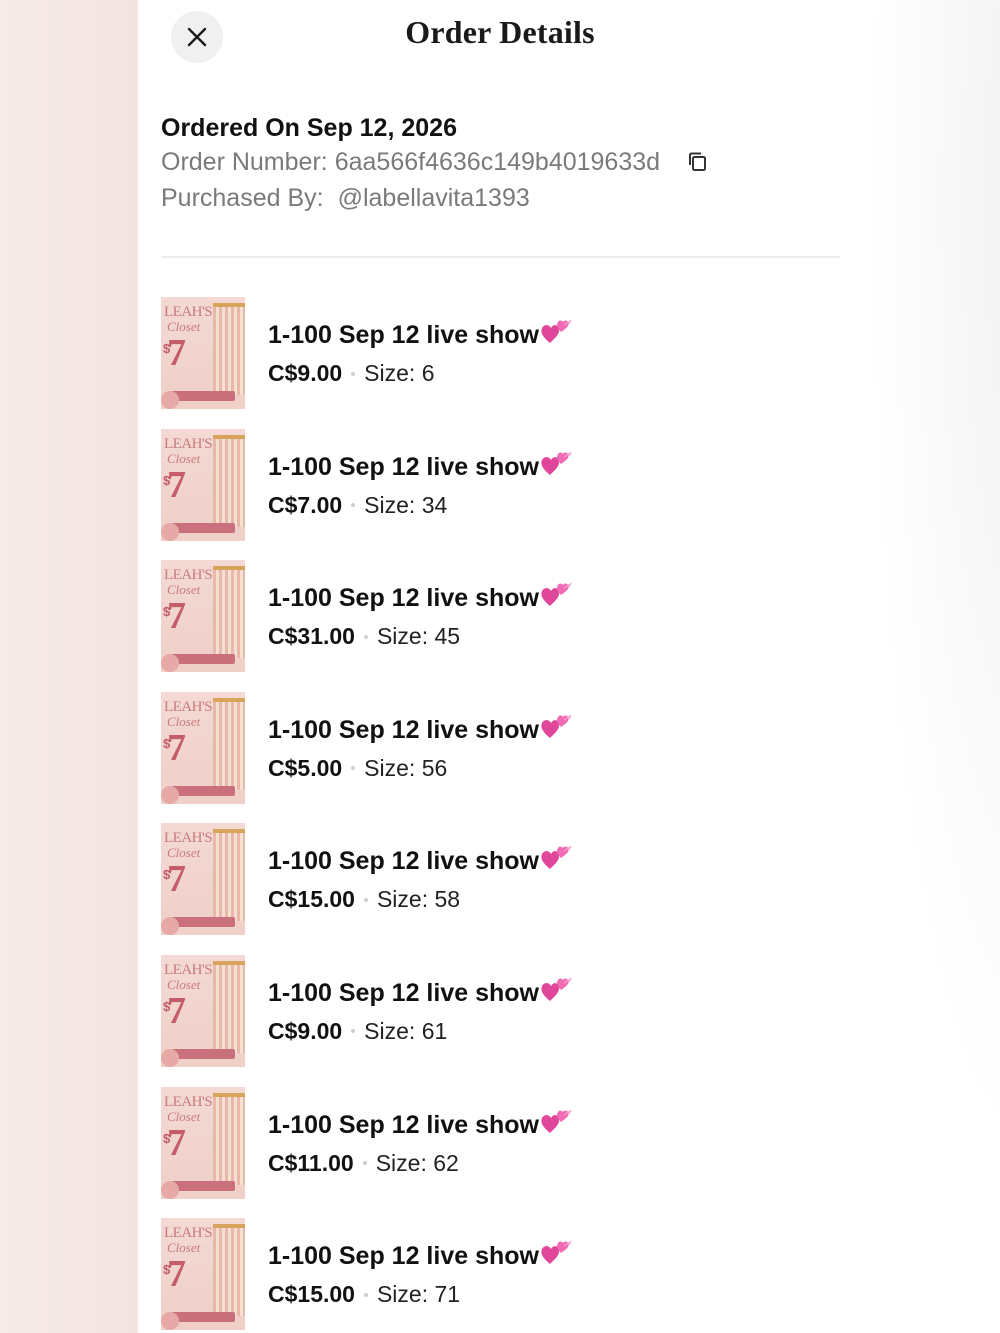 The image size is (1000, 1333). I want to click on item-size: Size: 45, so click(418, 636).